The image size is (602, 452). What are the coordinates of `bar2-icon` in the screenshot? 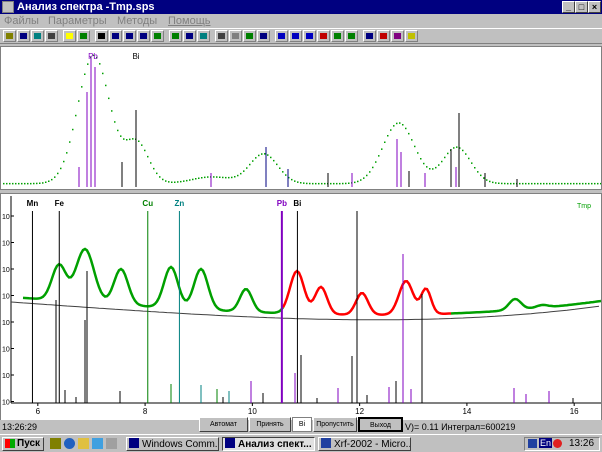 It's located at (397, 36).